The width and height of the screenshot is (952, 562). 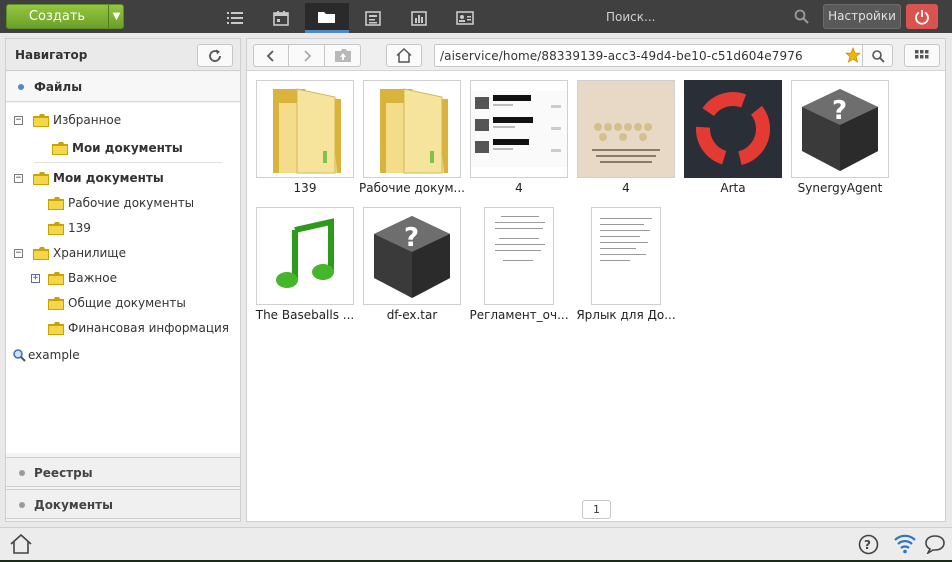 What do you see at coordinates (419, 18) in the screenshot?
I see `nav-reports-button` at bounding box center [419, 18].